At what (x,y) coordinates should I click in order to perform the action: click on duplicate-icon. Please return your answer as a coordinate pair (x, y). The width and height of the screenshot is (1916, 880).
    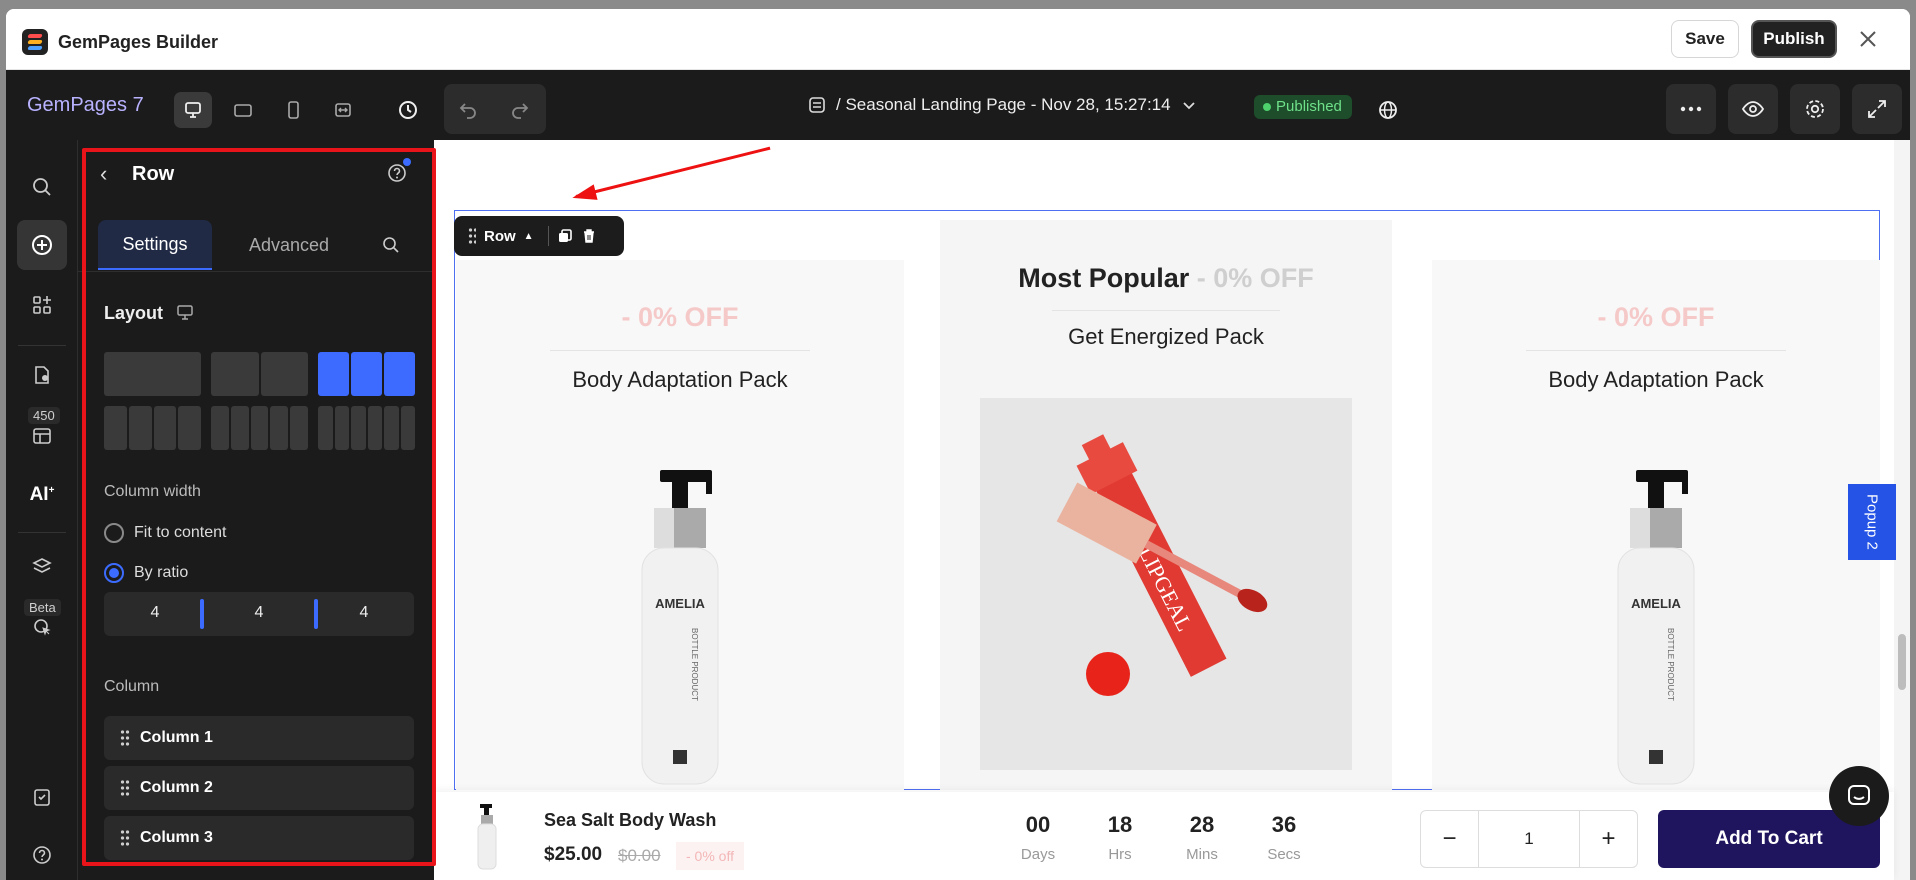
    Looking at the image, I should click on (565, 236).